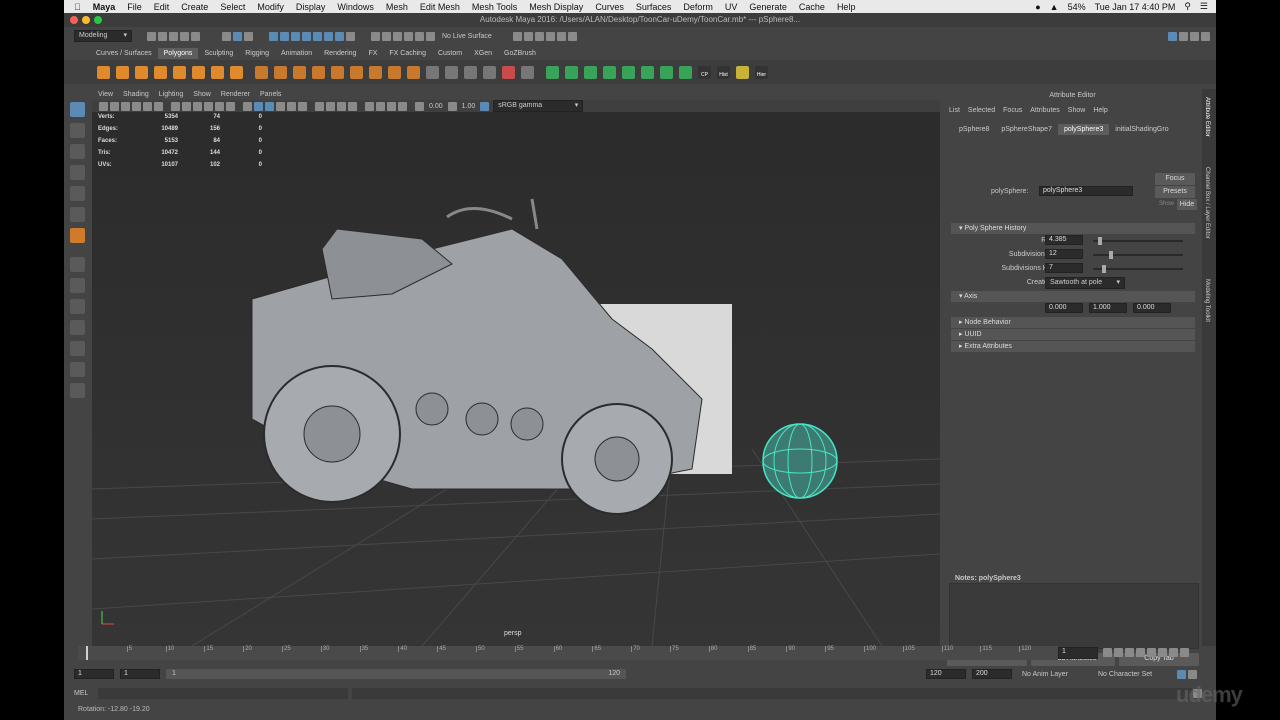  What do you see at coordinates (77, 151) in the screenshot?
I see `paint-select-icon` at bounding box center [77, 151].